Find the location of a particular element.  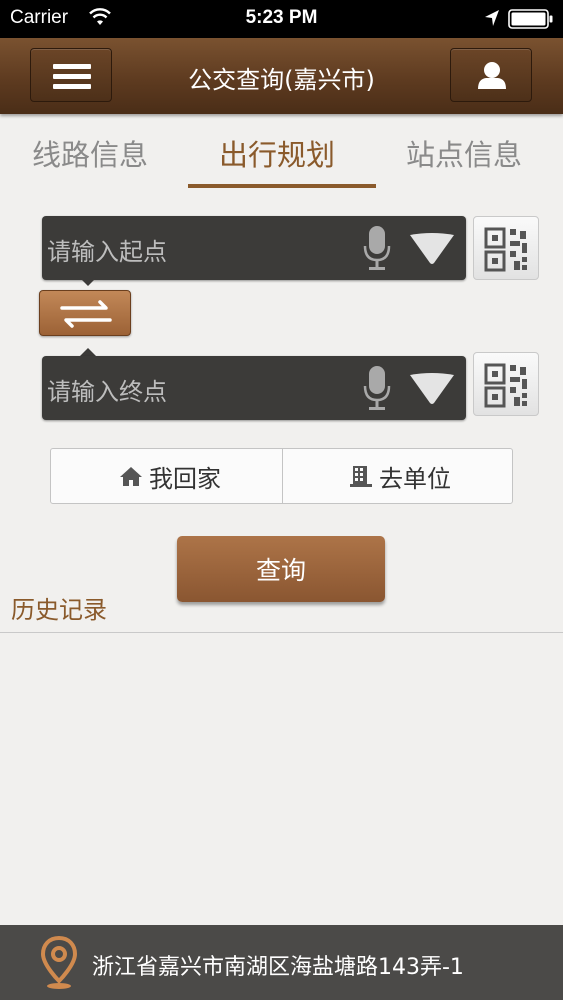

shortcut-divider is located at coordinates (282, 476).